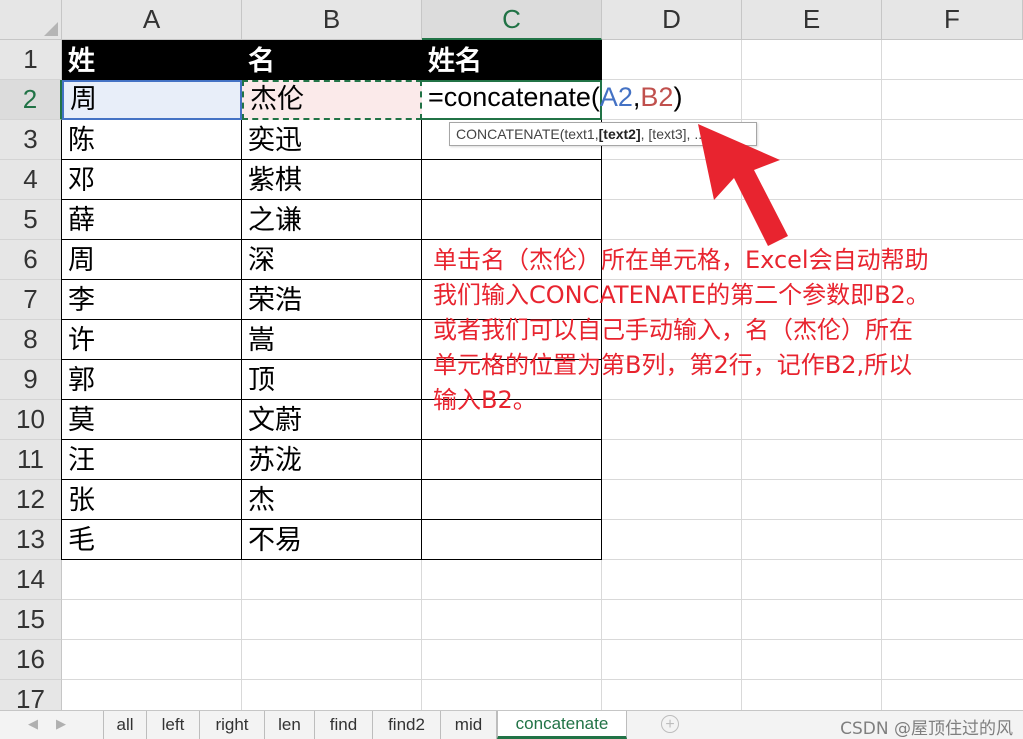  Describe the element at coordinates (31, 380) in the screenshot. I see `row-header-9: 9` at that location.